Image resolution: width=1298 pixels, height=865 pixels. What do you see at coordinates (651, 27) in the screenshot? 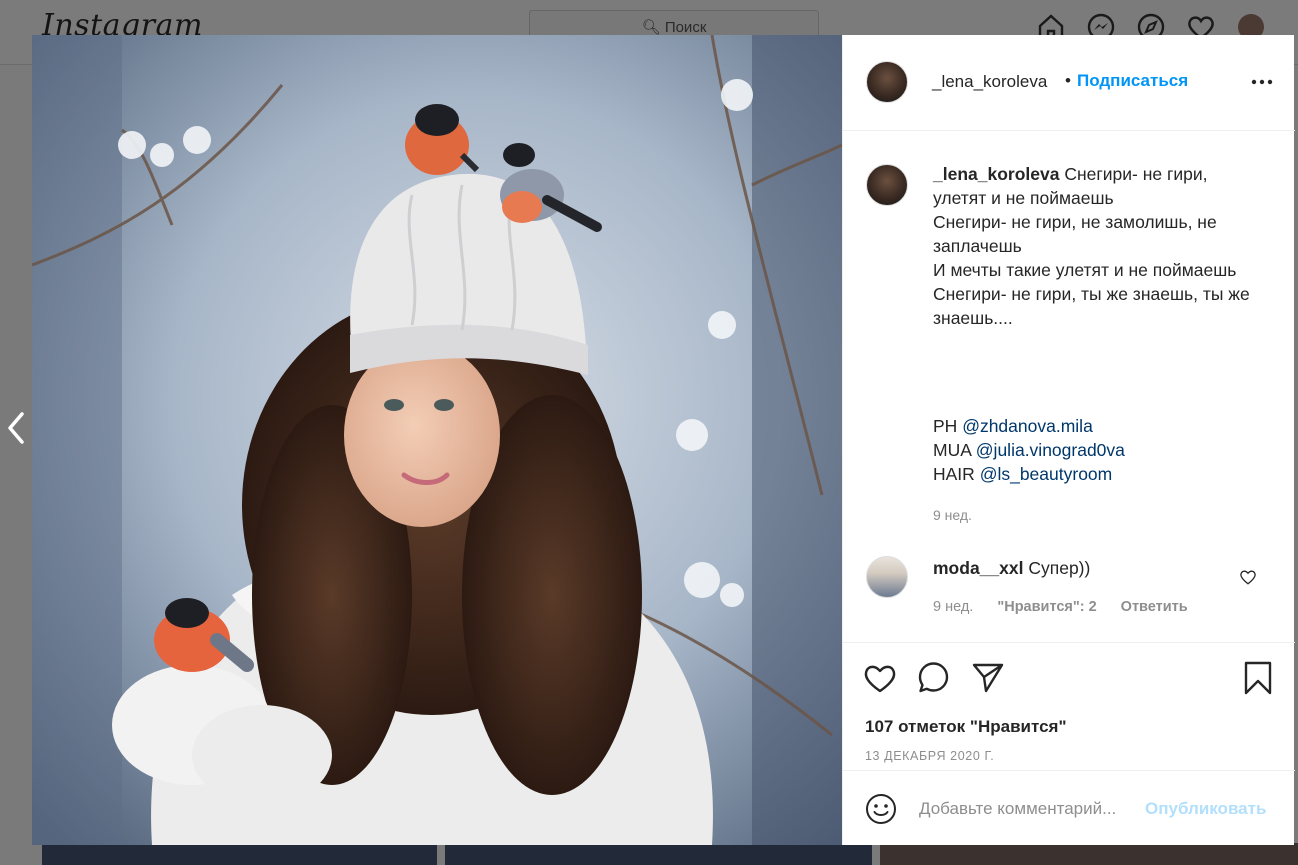
I see `search-icon: 🔍︎` at bounding box center [651, 27].